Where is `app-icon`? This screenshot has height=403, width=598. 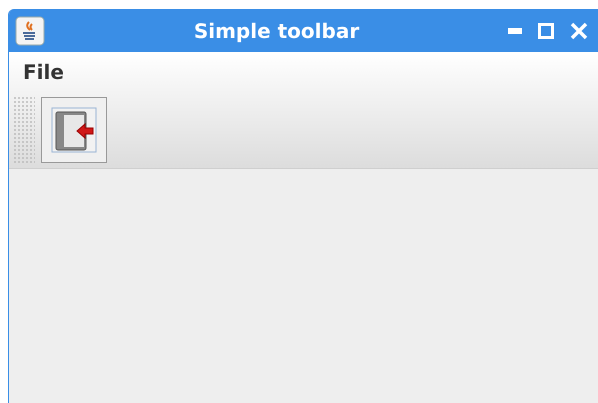
app-icon is located at coordinates (30, 31).